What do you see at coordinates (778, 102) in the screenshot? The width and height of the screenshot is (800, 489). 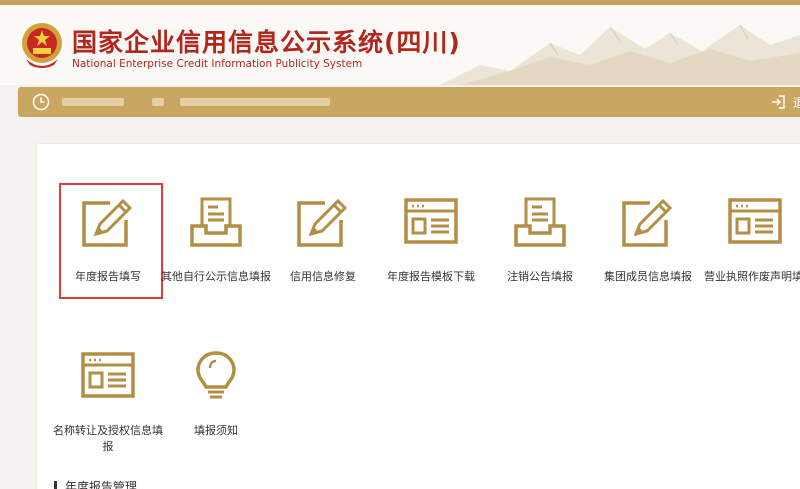 I see `logout-icon` at bounding box center [778, 102].